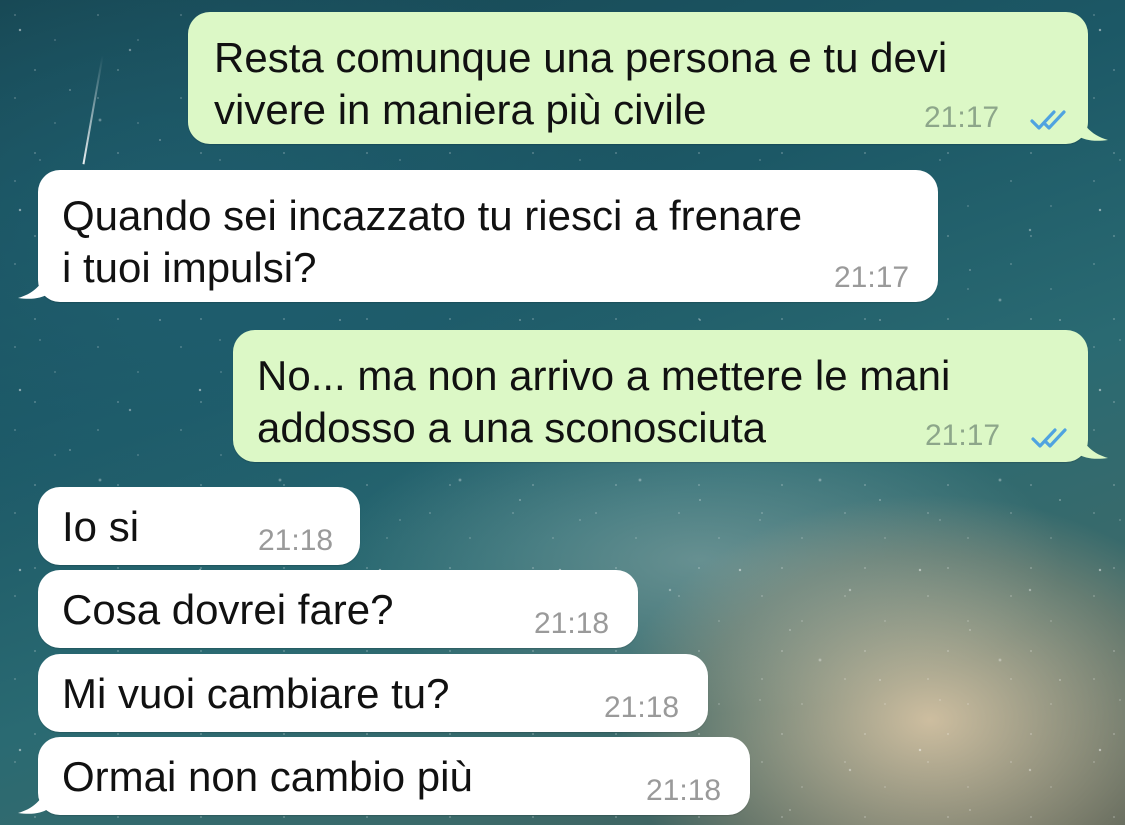 This screenshot has width=1125, height=825. Describe the element at coordinates (256, 693) in the screenshot. I see `message-text: Mi vuoi cambiare tu?` at that location.